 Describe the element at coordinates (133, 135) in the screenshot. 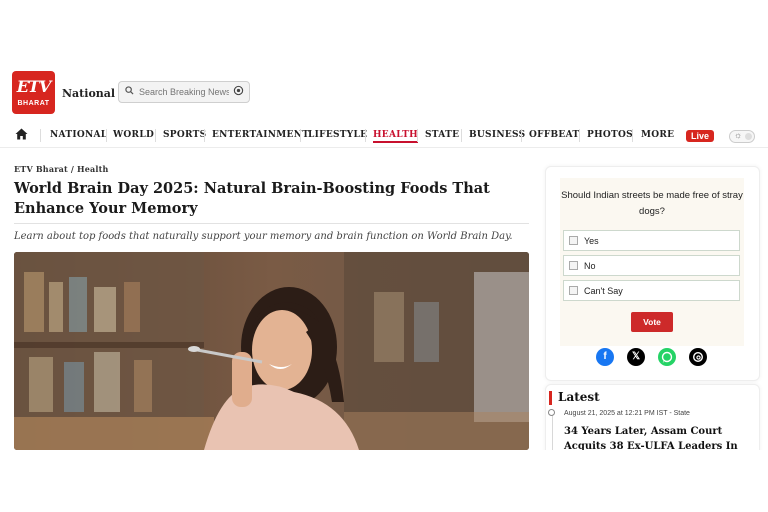

I see `nav-item-world: WORLD` at that location.